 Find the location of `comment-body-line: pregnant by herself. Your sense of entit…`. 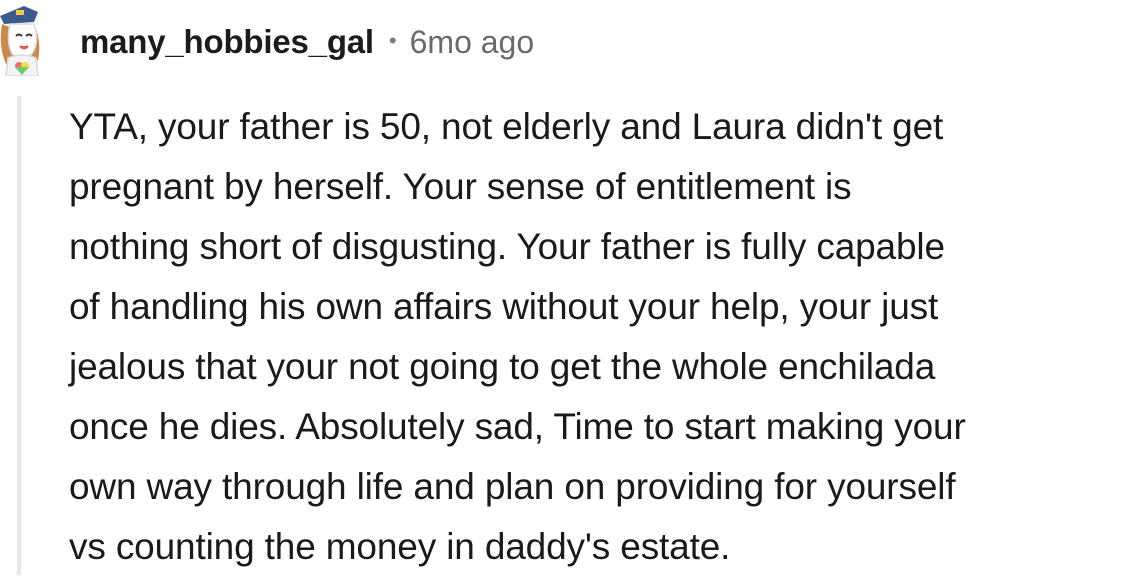

comment-body-line: pregnant by herself. Your sense of entit… is located at coordinates (460, 186).